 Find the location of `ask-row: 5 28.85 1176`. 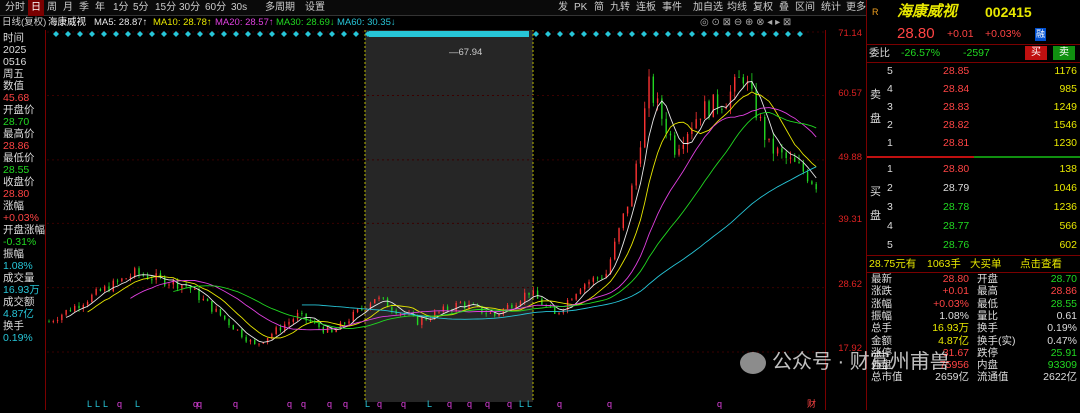

ask-row: 5 28.85 1176 is located at coordinates (973, 71).